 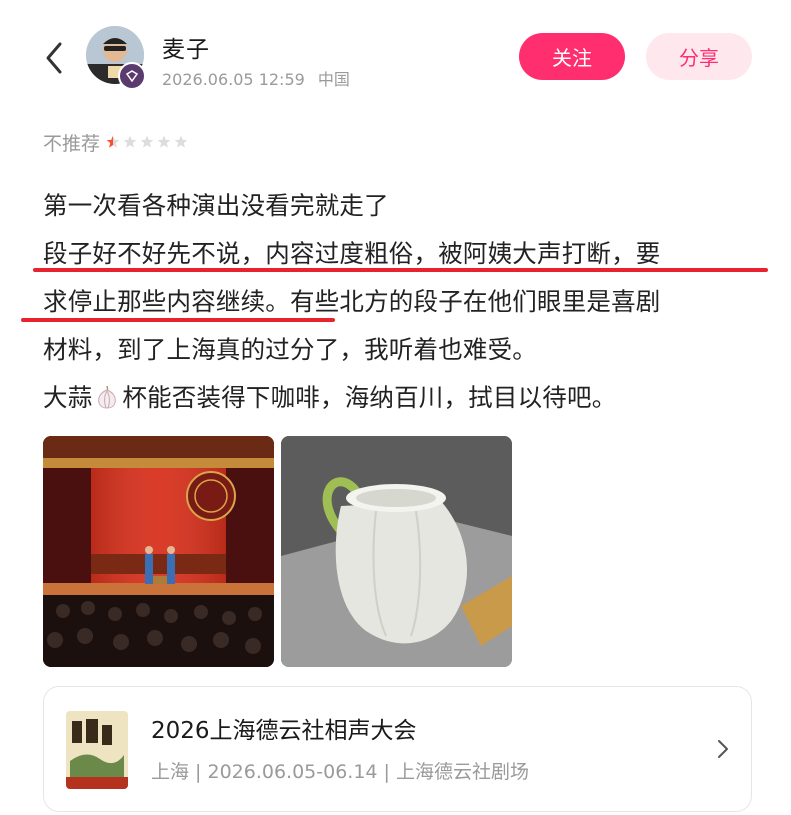 What do you see at coordinates (132, 76) in the screenshot?
I see `verified-badge-icon` at bounding box center [132, 76].